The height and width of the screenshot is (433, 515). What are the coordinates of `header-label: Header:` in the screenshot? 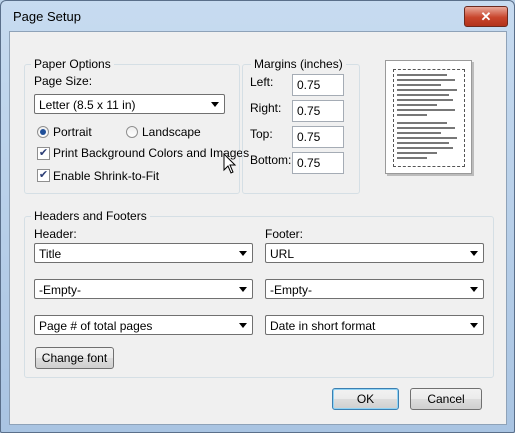 It's located at (55, 234).